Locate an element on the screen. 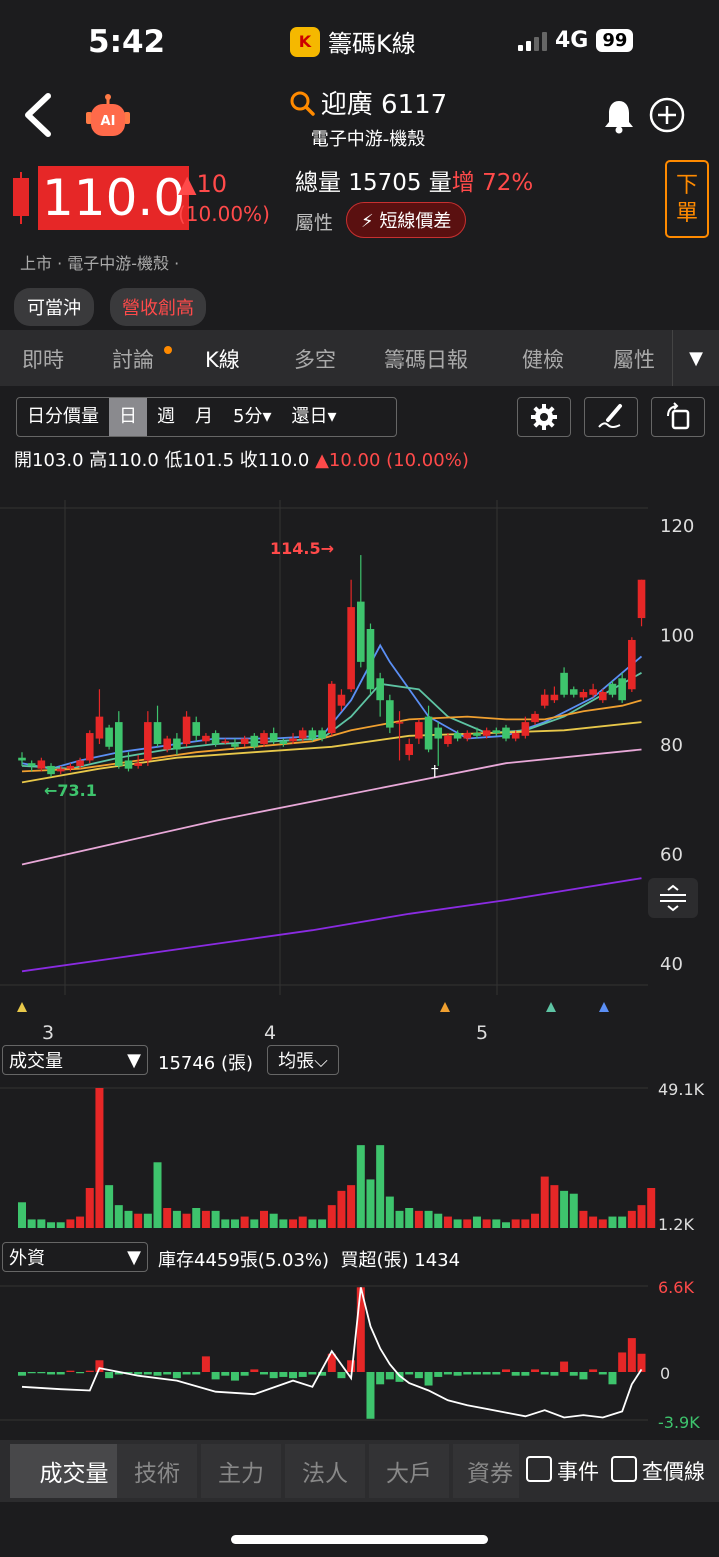 This screenshot has width=719, height=1557. tab-discussion: 討論 is located at coordinates (133, 359).